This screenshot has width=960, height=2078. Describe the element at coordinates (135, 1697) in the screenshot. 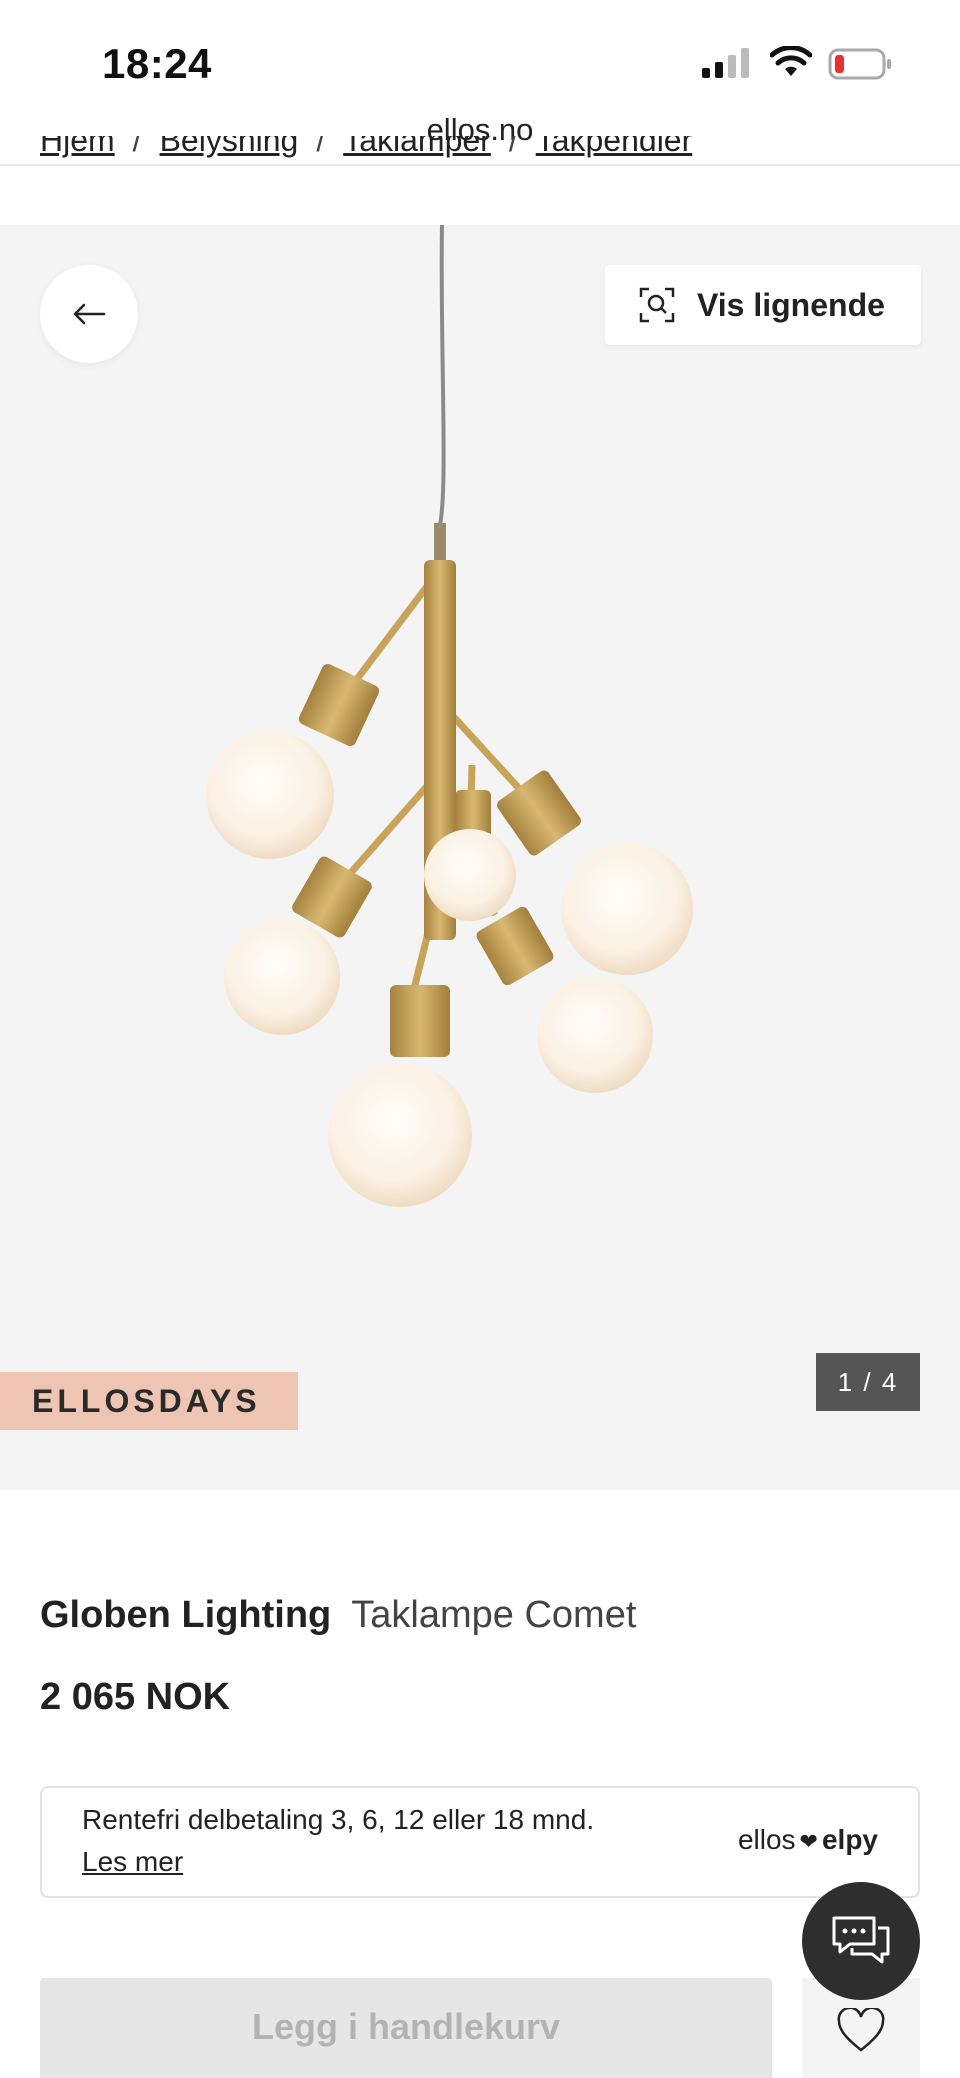

I see `product-price: 2 065 NOK` at that location.